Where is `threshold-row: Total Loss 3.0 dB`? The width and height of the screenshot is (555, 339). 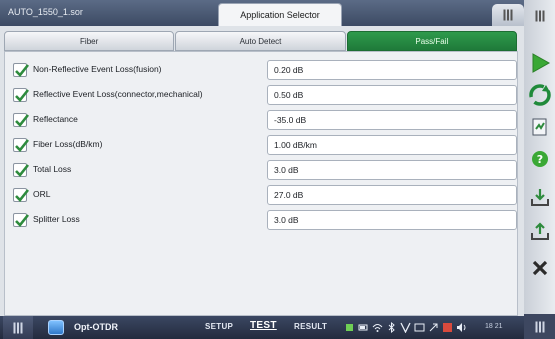 threshold-row: Total Loss 3.0 dB is located at coordinates (265, 170).